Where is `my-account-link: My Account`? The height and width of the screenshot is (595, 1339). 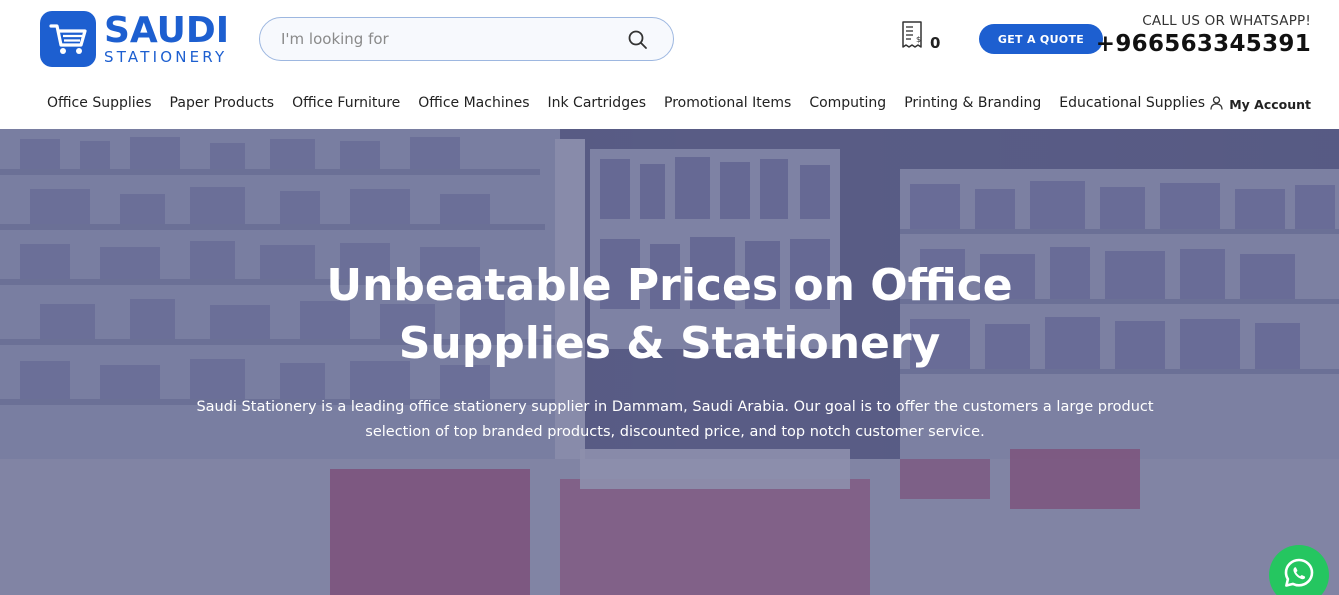
my-account-link: My Account is located at coordinates (1260, 104).